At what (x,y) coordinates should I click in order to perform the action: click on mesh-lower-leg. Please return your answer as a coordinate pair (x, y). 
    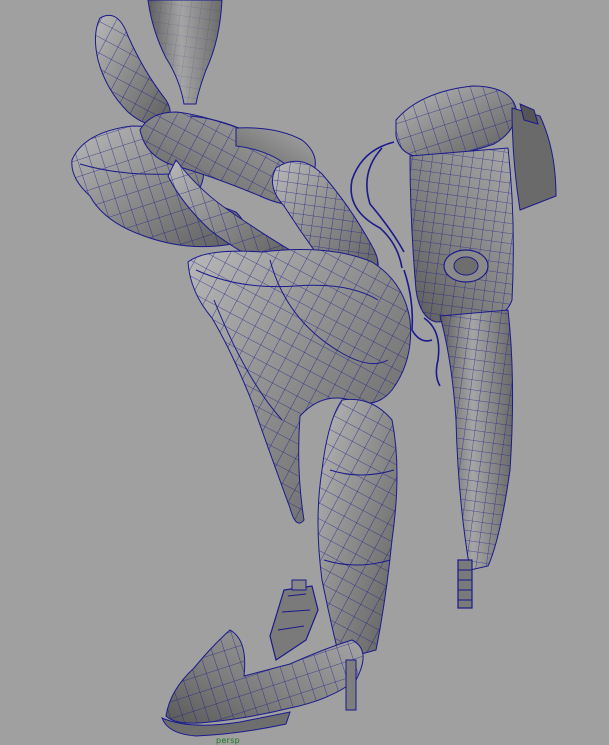
    Looking at the image, I should click on (357, 529).